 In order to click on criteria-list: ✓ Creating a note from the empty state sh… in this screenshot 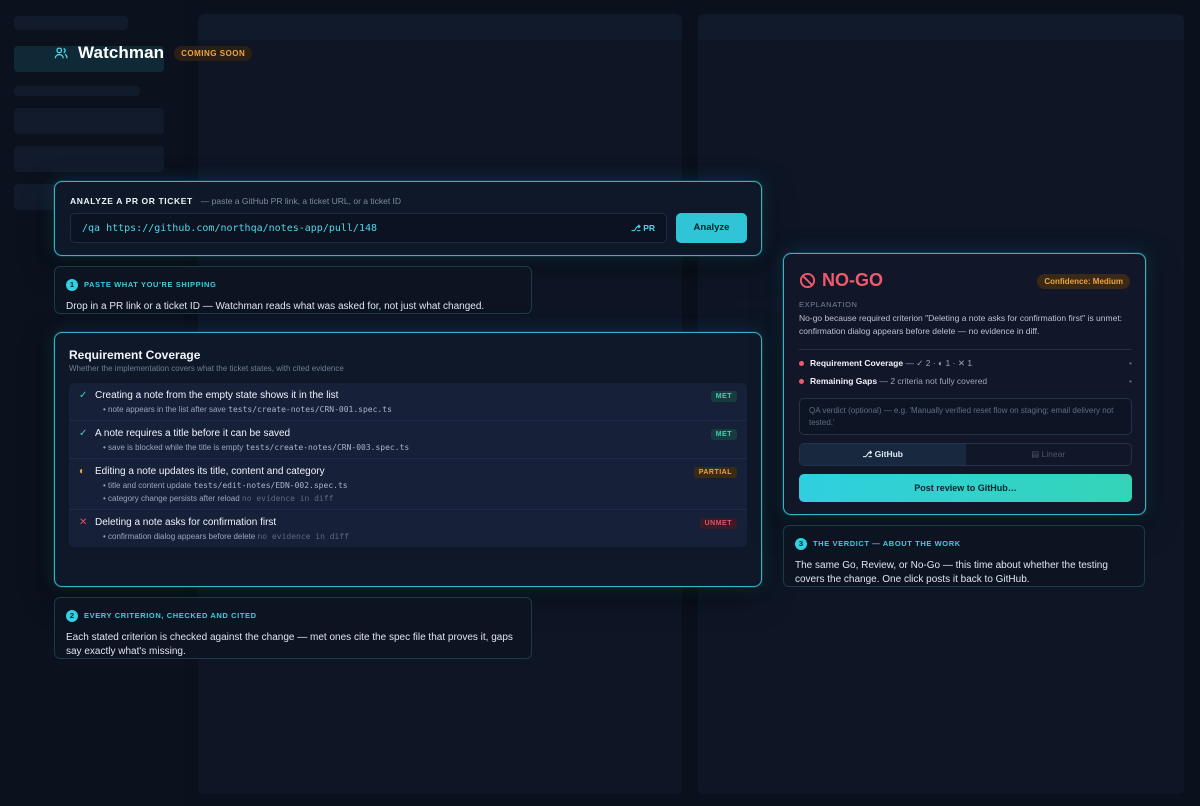, I will do `click(408, 465)`.